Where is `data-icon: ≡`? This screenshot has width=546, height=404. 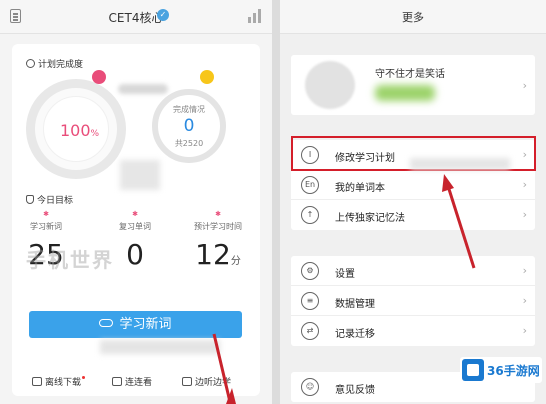 data-icon: ≡ is located at coordinates (310, 301).